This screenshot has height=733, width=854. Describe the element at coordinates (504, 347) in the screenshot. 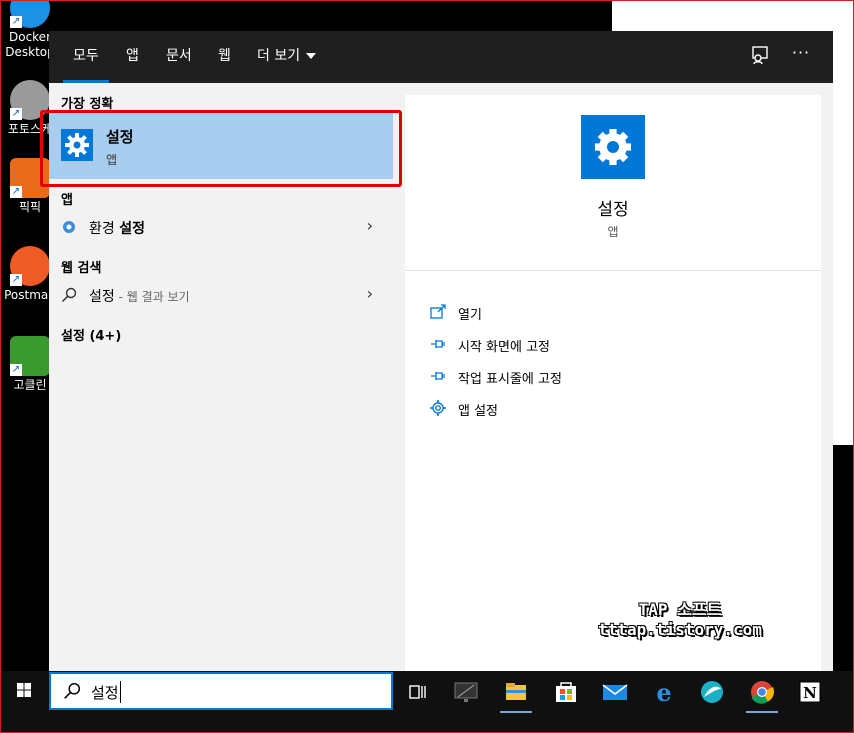

I see `action-label: 시작 화면에 고정` at that location.